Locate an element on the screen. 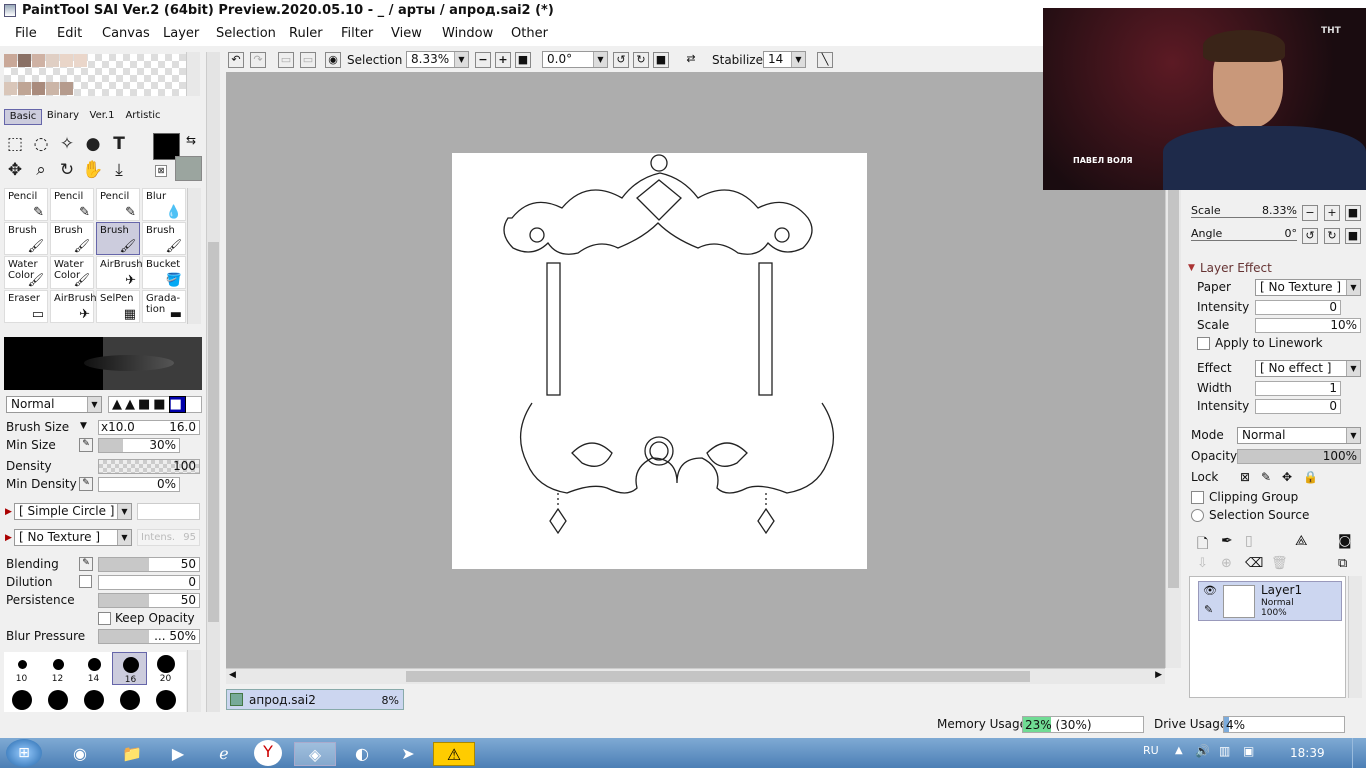  rotate-reset-icon: ■ is located at coordinates (661, 60).